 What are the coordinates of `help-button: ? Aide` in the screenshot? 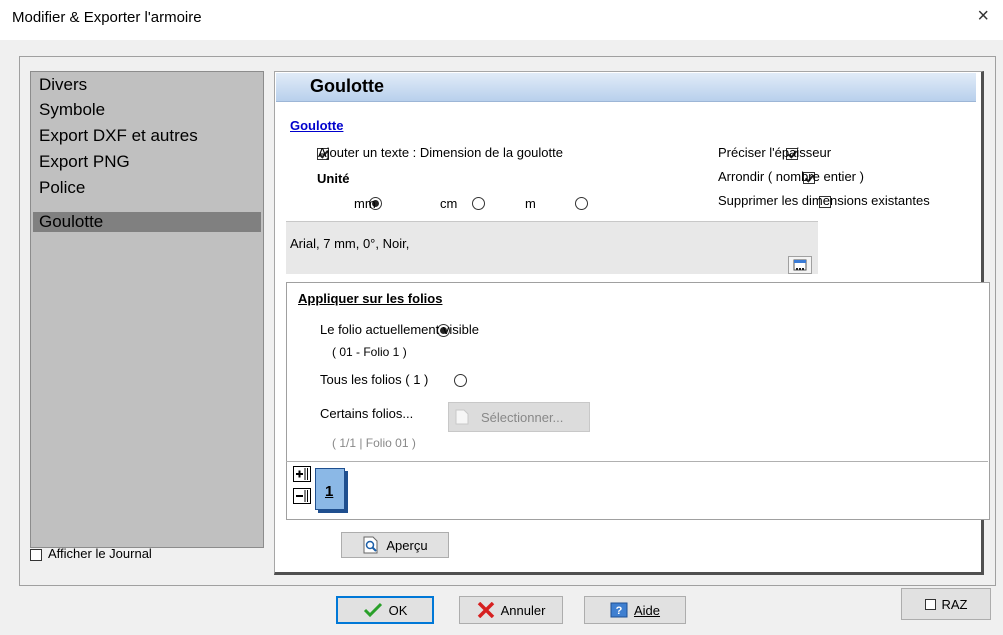 It's located at (635, 610).